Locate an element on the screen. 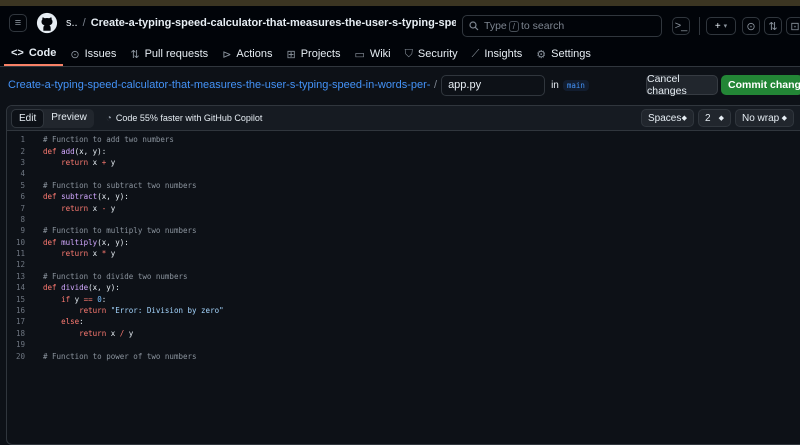  tab-label: Projects is located at coordinates (320, 54).